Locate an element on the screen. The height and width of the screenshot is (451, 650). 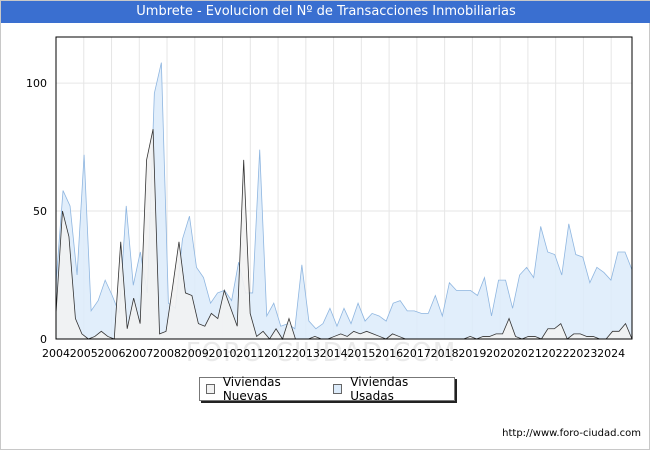
legend-label-nuevas: Viviendas Nuevas is located at coordinates (251, 389).